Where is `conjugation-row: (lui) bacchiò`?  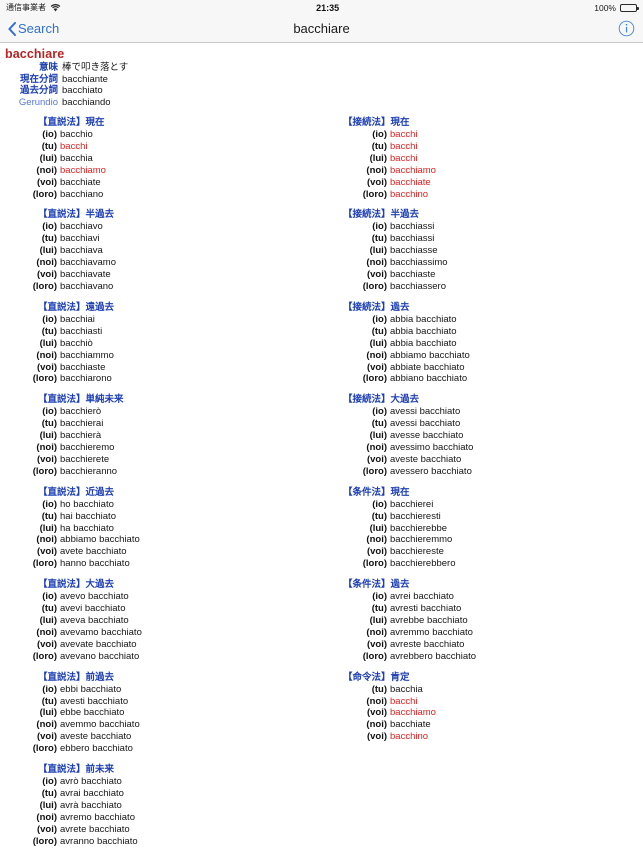 conjugation-row: (lui) bacchiò is located at coordinates (57, 344).